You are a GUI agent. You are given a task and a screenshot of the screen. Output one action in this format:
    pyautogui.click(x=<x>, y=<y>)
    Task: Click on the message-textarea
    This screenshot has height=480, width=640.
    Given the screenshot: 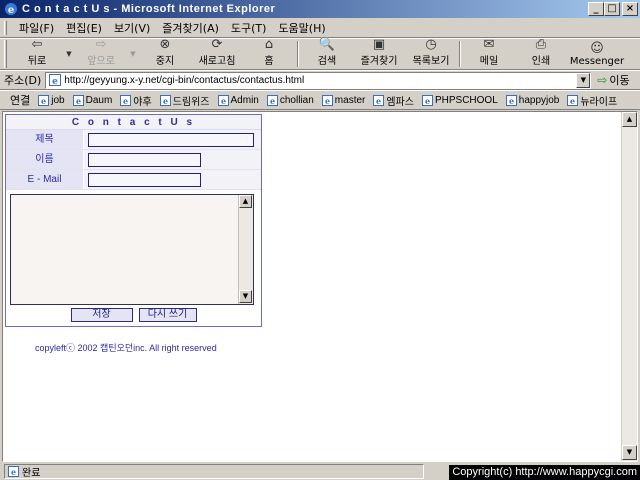 What is the action you would take?
    pyautogui.click(x=124, y=249)
    